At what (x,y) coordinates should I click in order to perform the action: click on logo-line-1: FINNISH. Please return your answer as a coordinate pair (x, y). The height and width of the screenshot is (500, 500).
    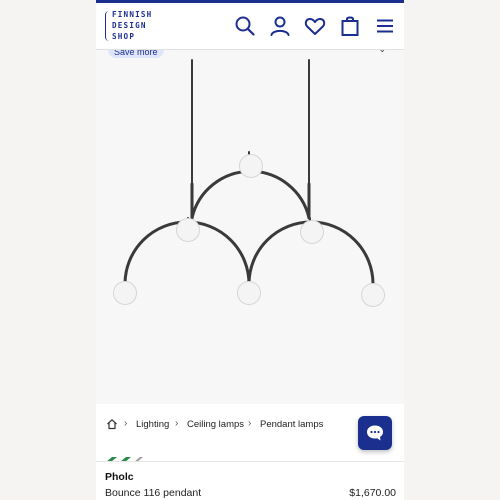
    Looking at the image, I should click on (132, 14).